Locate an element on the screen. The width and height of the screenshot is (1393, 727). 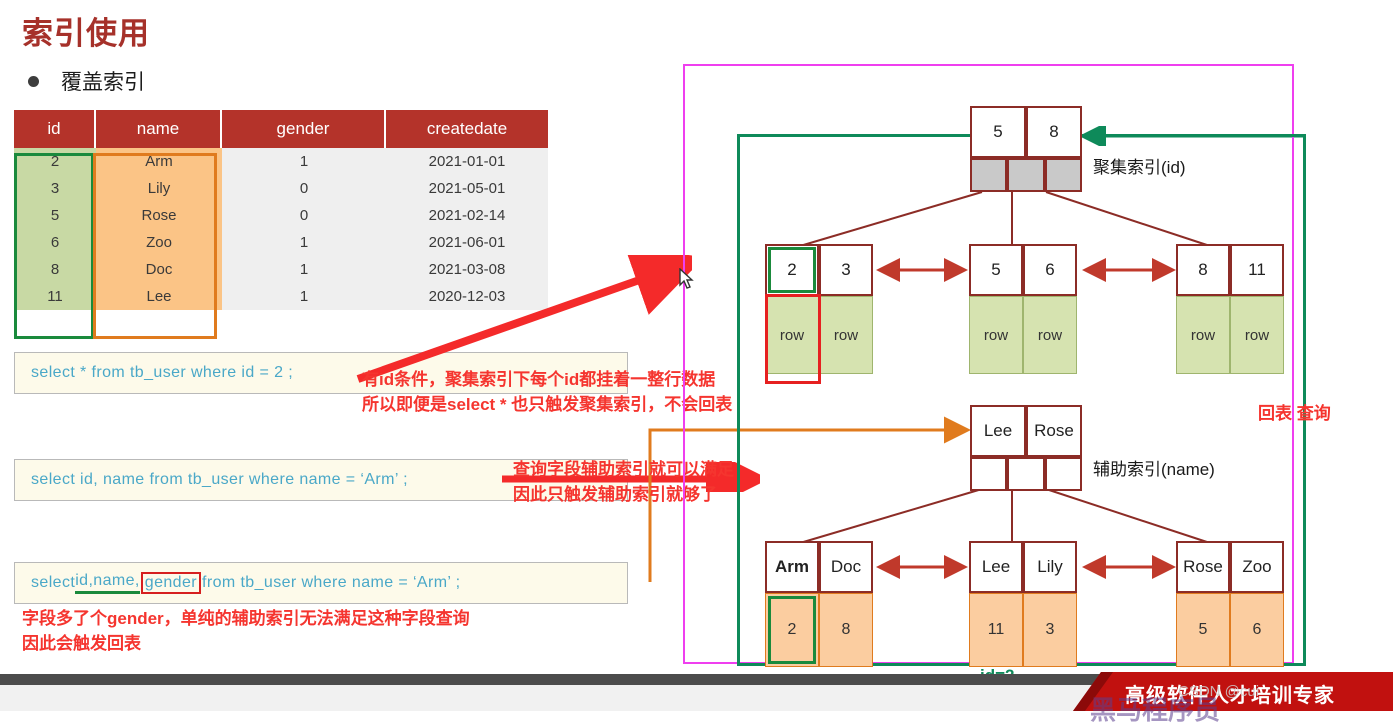
secondary-leaf-2-data: 5 6 is located at coordinates (1230, 630).